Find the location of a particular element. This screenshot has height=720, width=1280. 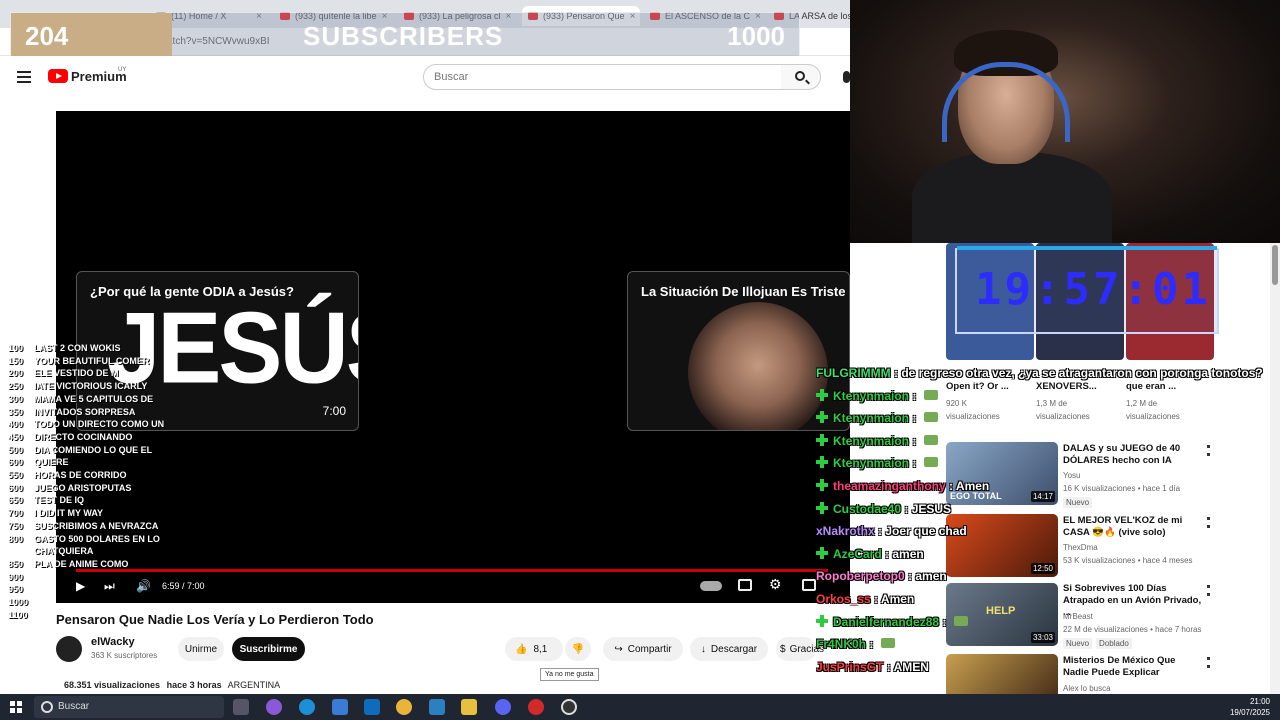

goal-amount: 550 is located at coordinates (16, 475).